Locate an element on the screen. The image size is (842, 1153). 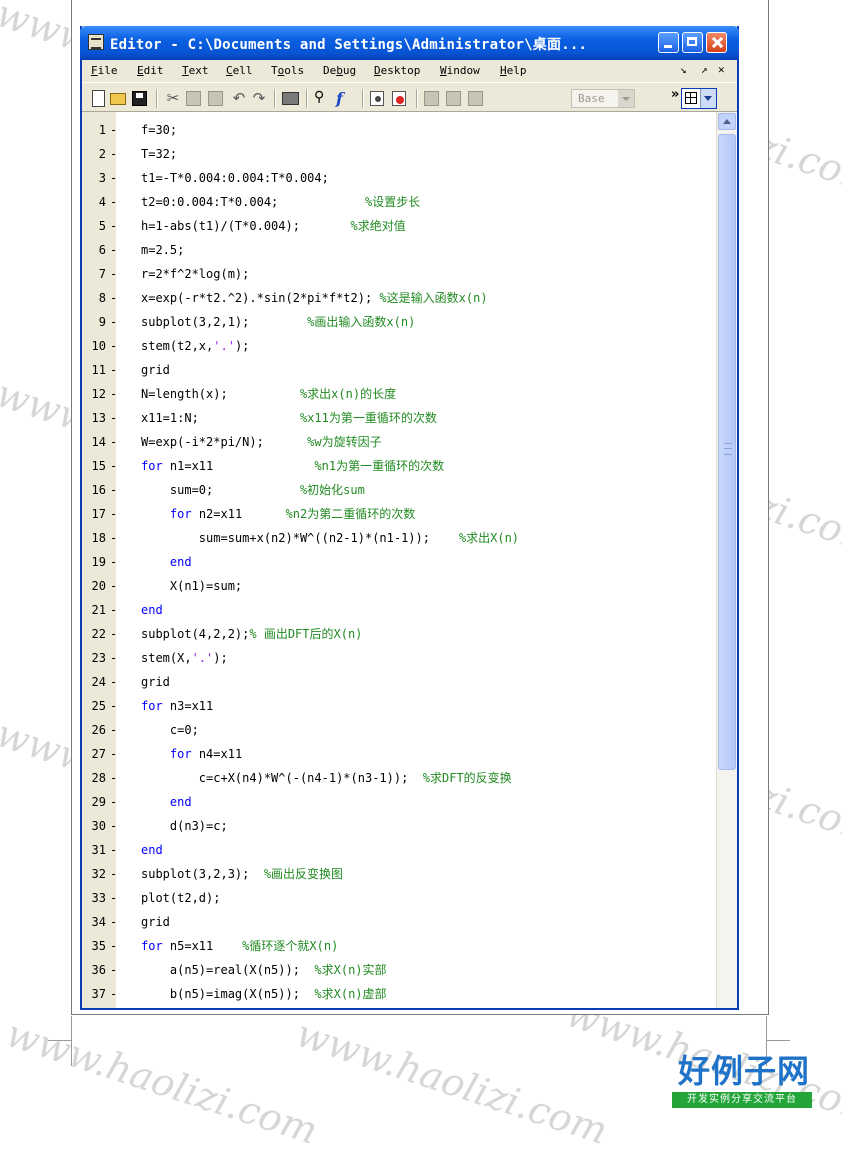
vertical-scrollbar is located at coordinates (726, 560).